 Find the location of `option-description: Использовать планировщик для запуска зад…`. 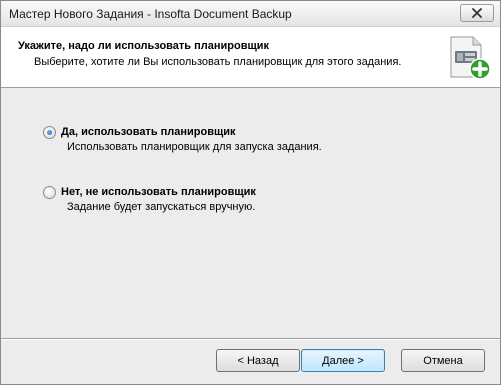

option-description: Использовать планировщик для запуска зад… is located at coordinates (194, 147).